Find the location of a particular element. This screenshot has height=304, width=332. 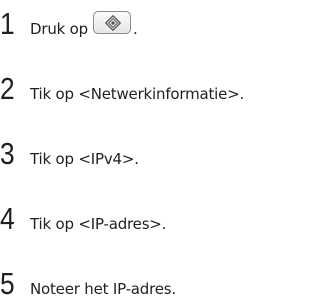

step-text-end: . is located at coordinates (135, 29).